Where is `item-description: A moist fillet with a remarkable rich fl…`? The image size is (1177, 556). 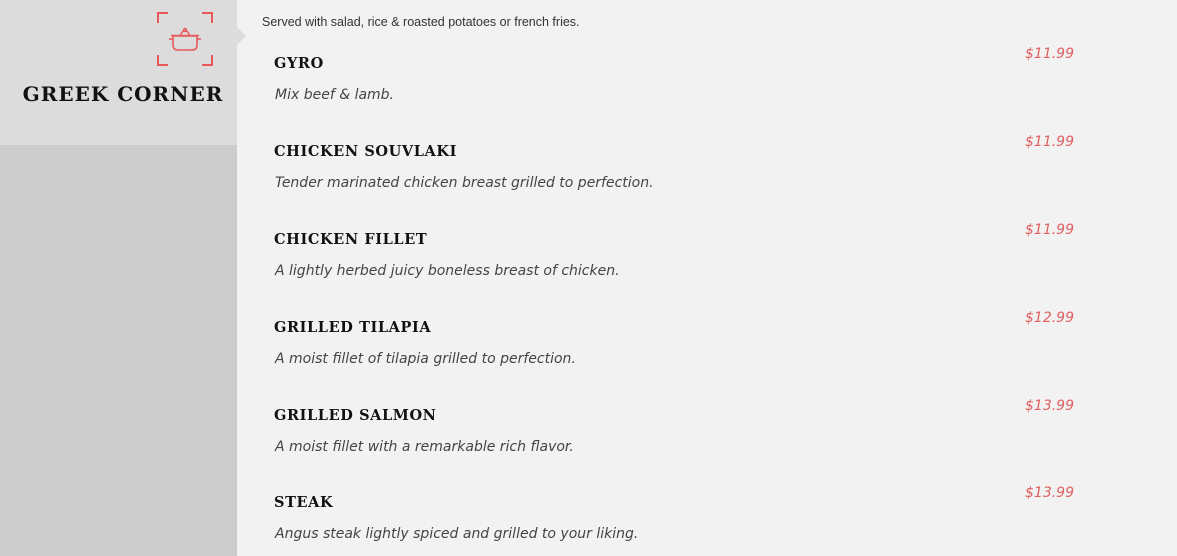
item-description: A moist fillet with a remarkable rich fl… is located at coordinates (424, 447).